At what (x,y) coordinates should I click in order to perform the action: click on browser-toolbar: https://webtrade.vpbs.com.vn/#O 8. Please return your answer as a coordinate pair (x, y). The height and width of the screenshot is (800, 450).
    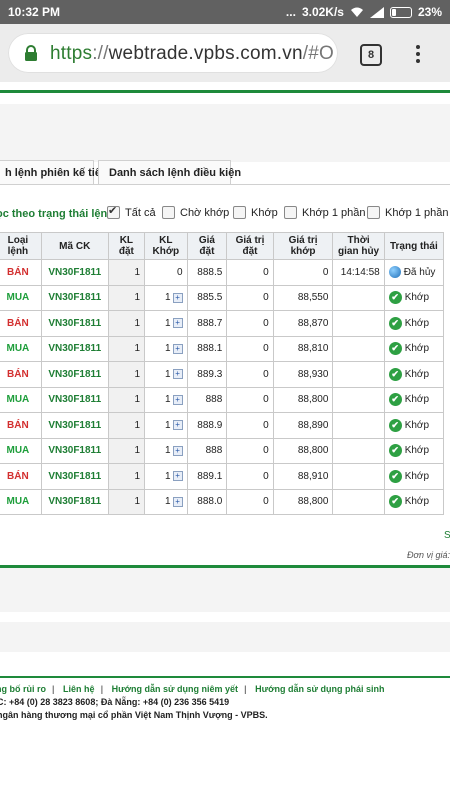
    Looking at the image, I should click on (225, 53).